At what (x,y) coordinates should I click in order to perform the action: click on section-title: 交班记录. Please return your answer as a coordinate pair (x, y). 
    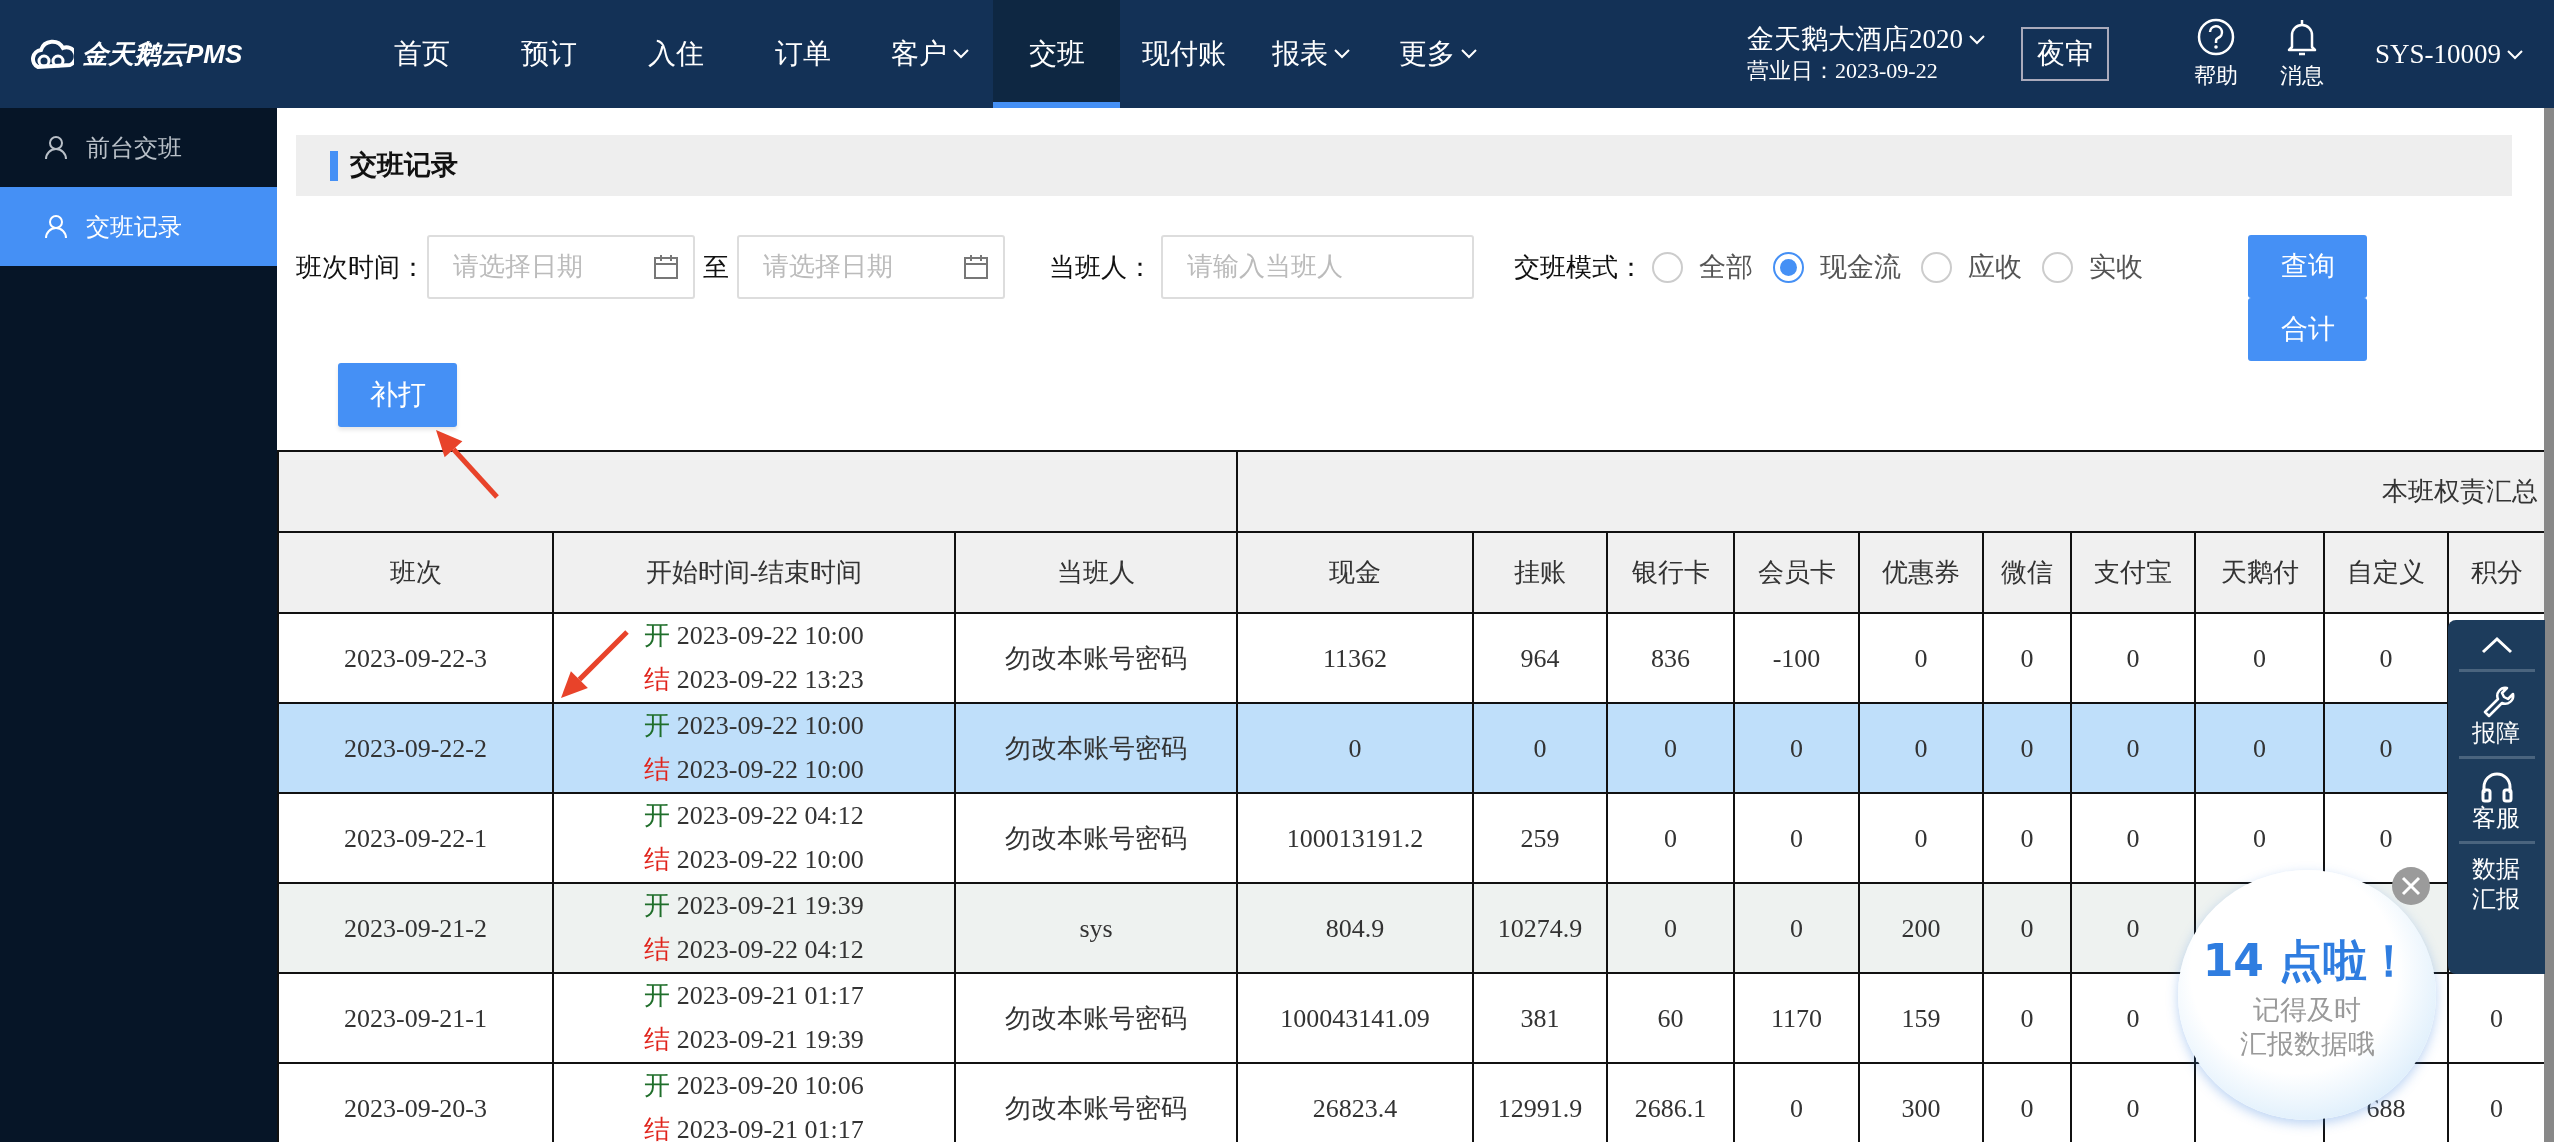
    Looking at the image, I should click on (404, 166).